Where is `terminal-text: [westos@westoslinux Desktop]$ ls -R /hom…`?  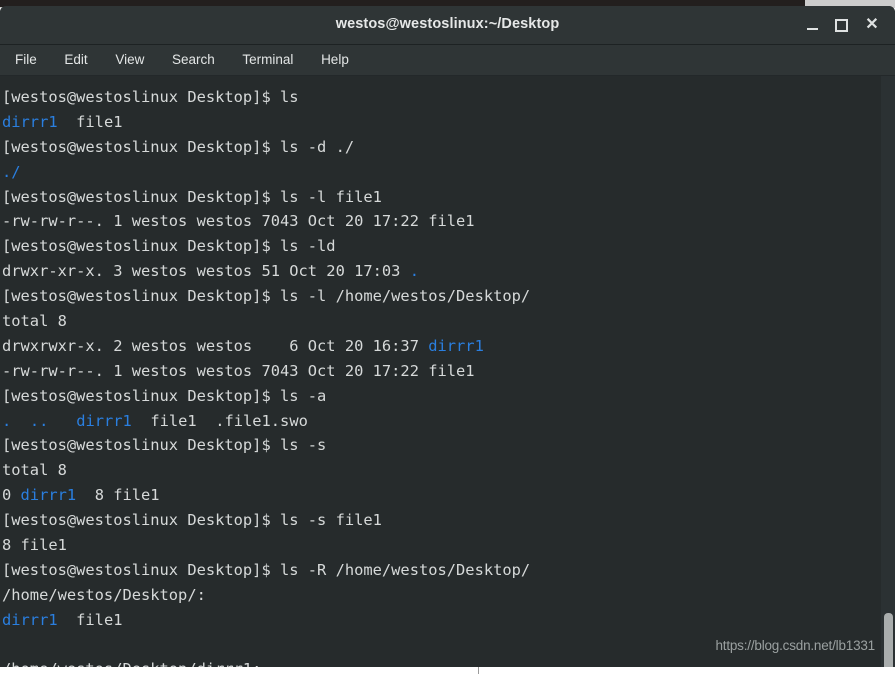
terminal-text: [westos@westoslinux Desktop]$ ls -R /hom… is located at coordinates (266, 569).